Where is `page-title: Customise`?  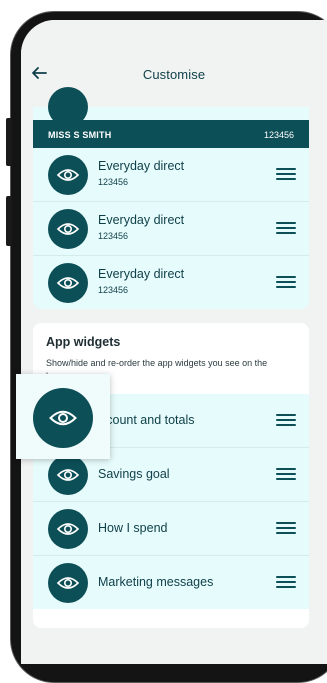
page-title: Customise is located at coordinates (174, 74).